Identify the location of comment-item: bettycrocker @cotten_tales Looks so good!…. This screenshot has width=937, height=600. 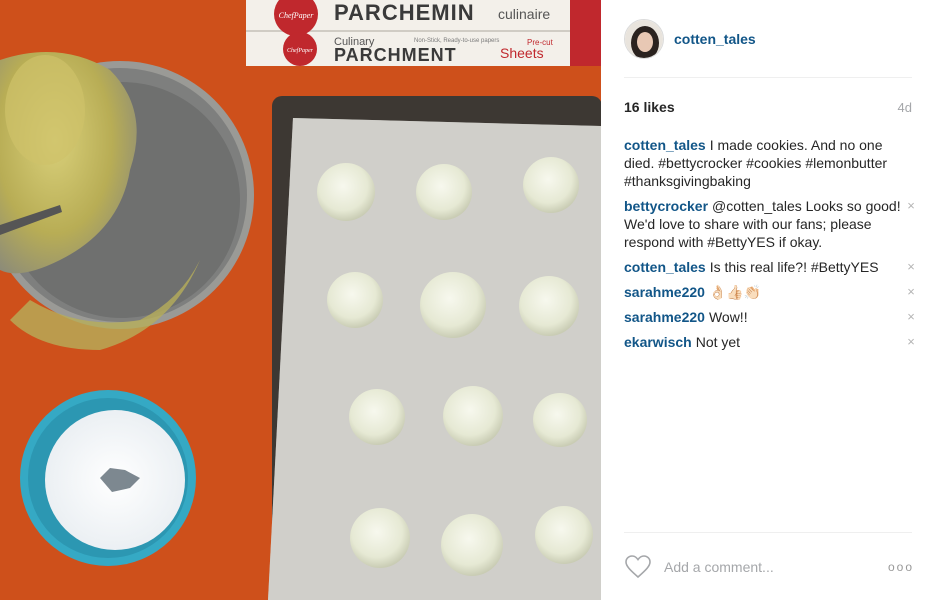
(772, 224).